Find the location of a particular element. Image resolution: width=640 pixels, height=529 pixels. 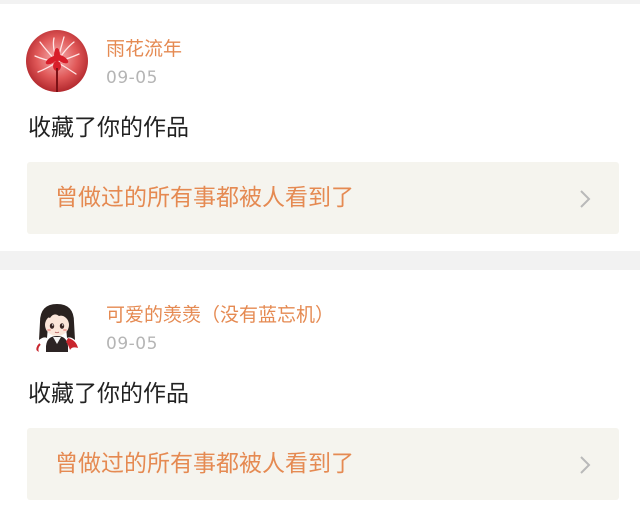

username: 雨花流年 is located at coordinates (144, 49).